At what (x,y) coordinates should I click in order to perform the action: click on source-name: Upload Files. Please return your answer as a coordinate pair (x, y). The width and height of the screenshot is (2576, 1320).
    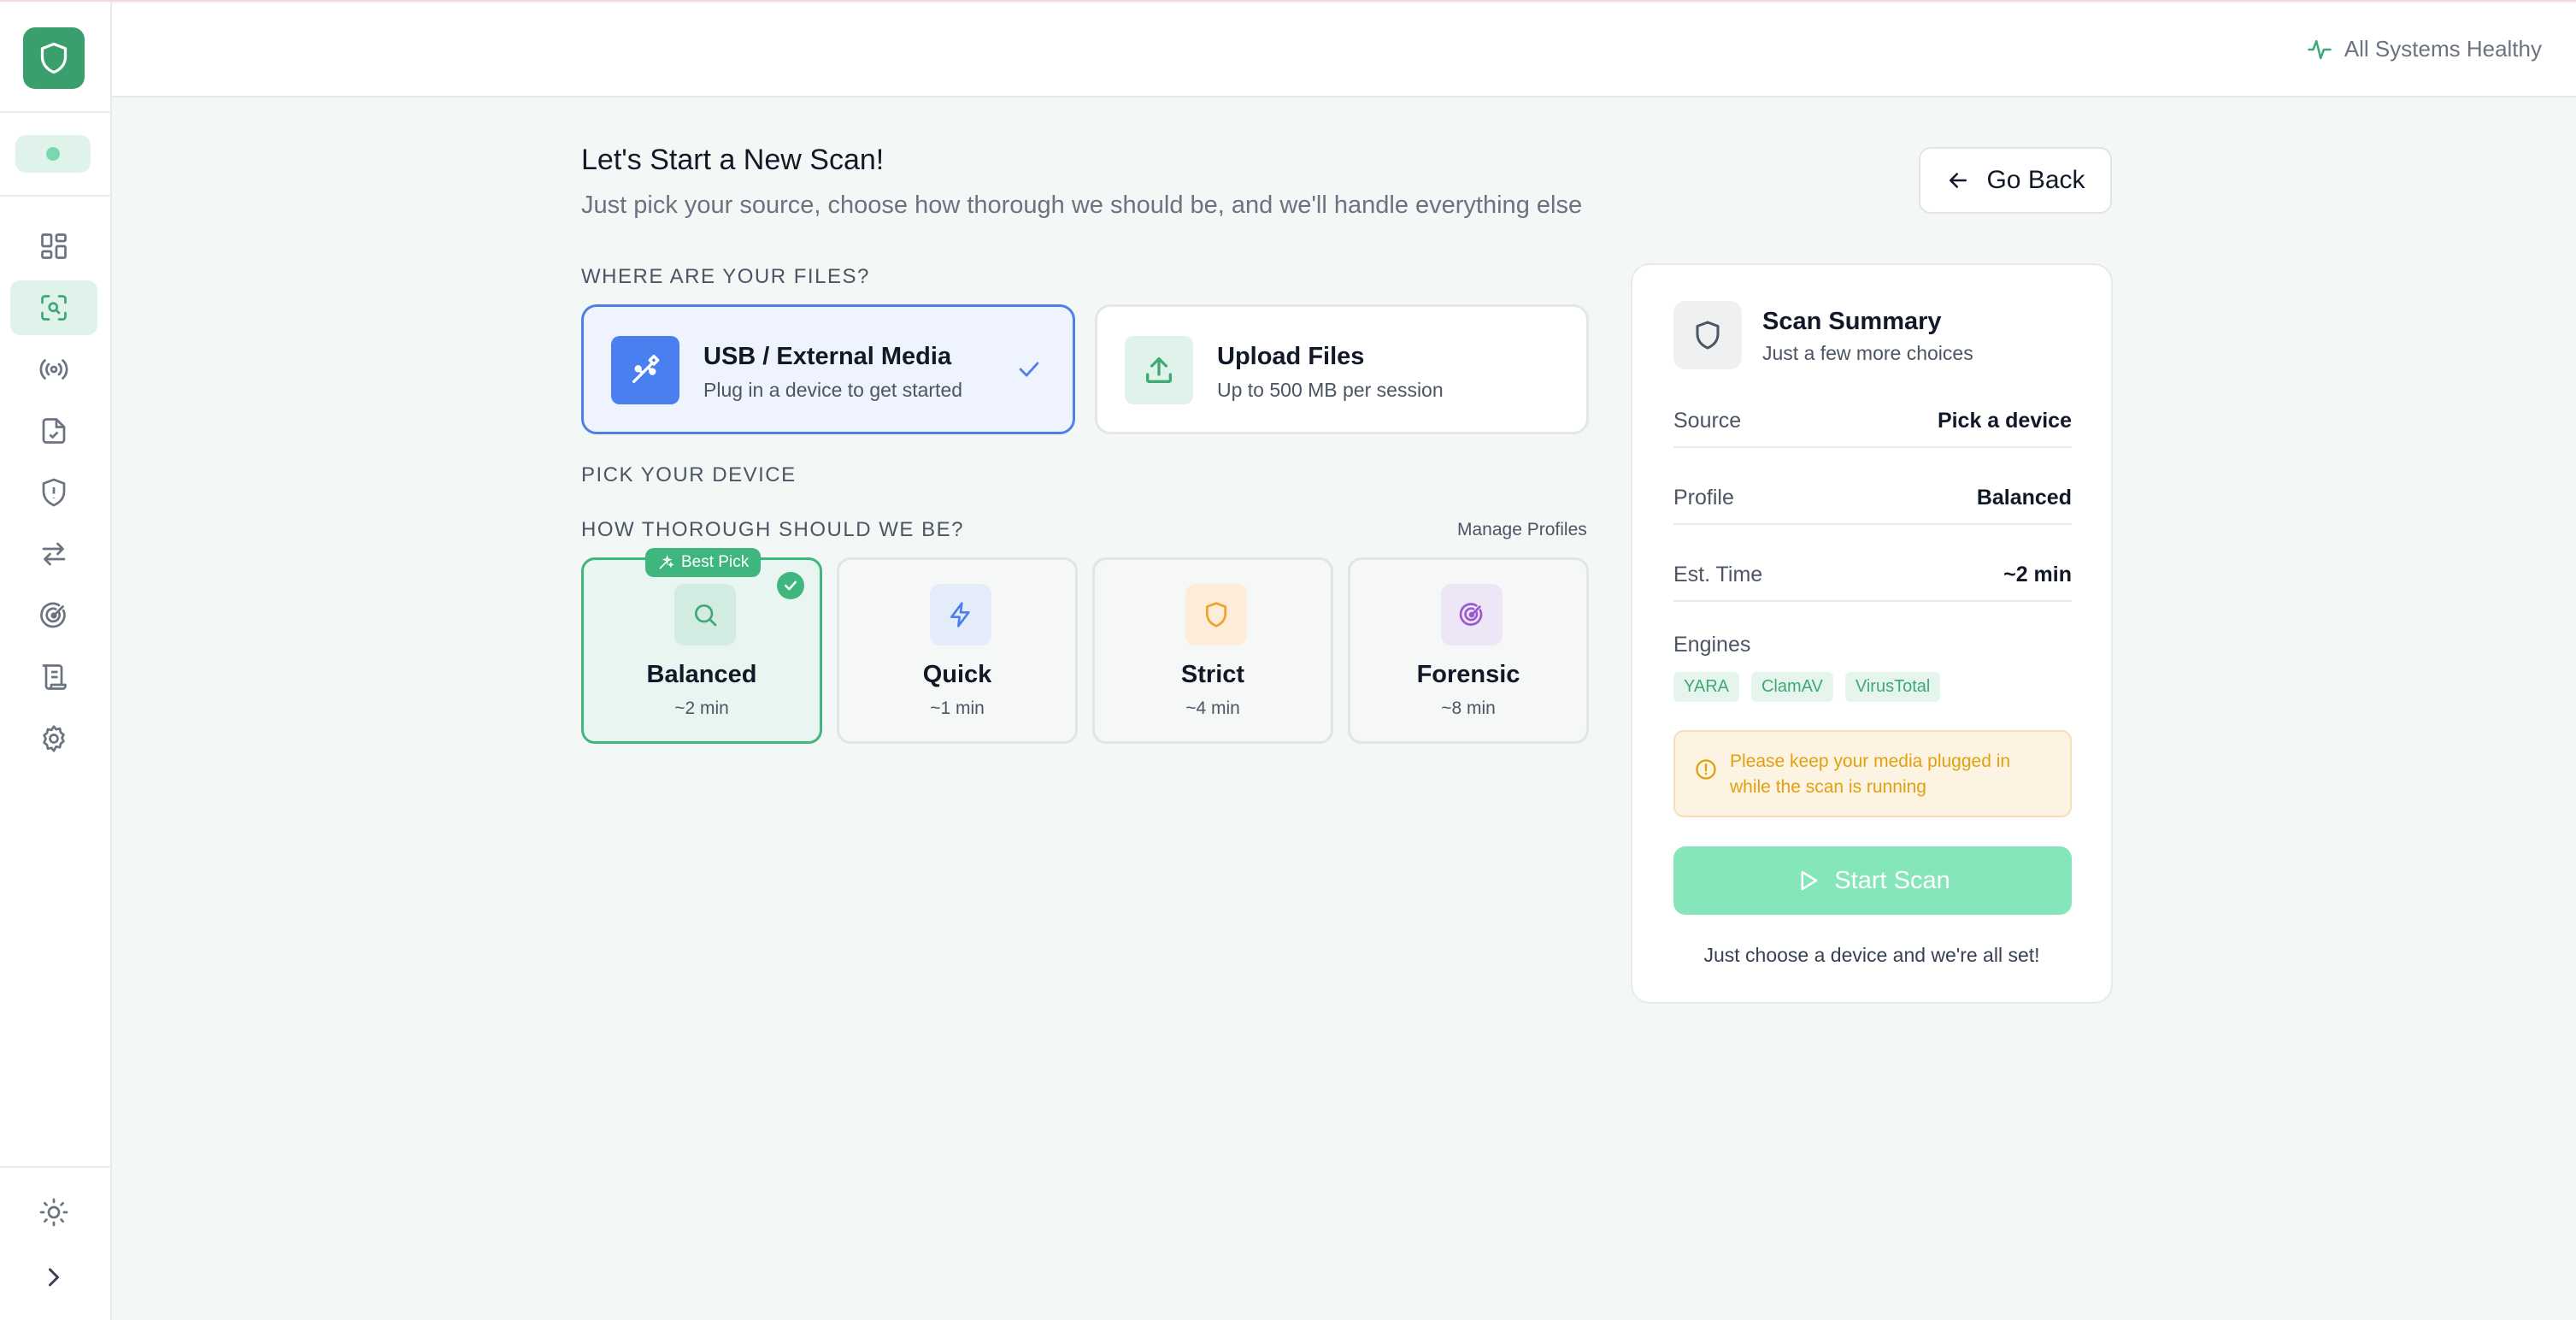
    Looking at the image, I should click on (1291, 356).